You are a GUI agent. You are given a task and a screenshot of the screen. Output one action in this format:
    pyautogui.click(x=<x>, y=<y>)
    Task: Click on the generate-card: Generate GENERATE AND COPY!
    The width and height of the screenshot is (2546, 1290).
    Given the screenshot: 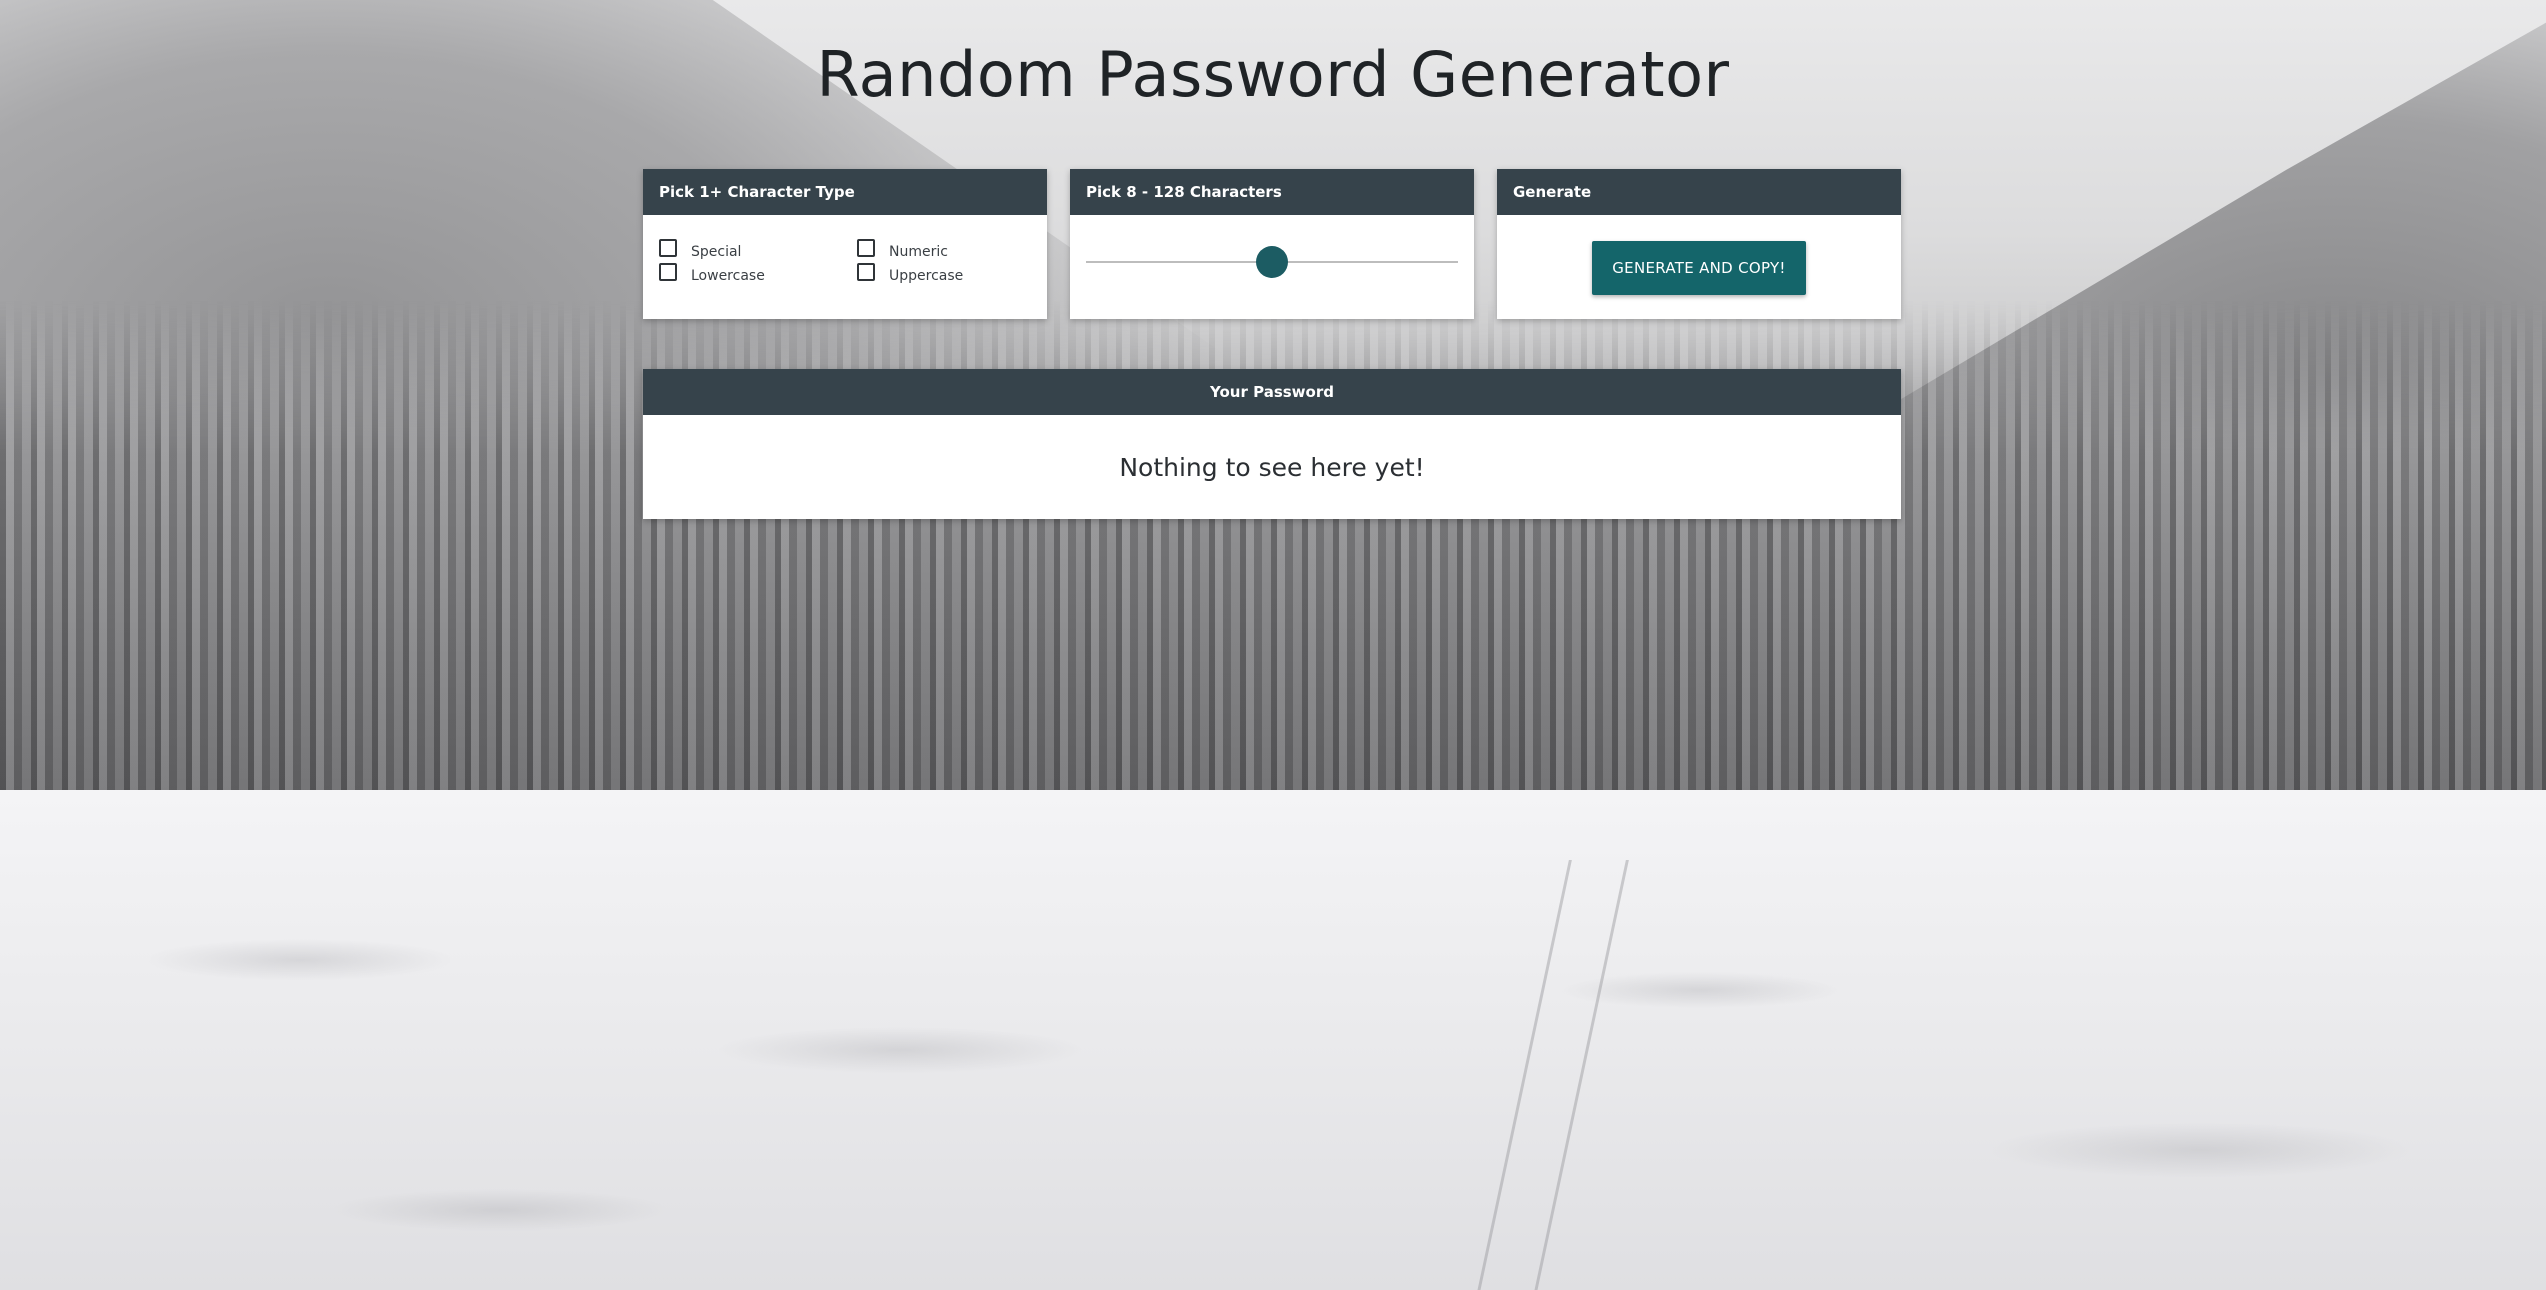 What is the action you would take?
    pyautogui.click(x=1699, y=244)
    